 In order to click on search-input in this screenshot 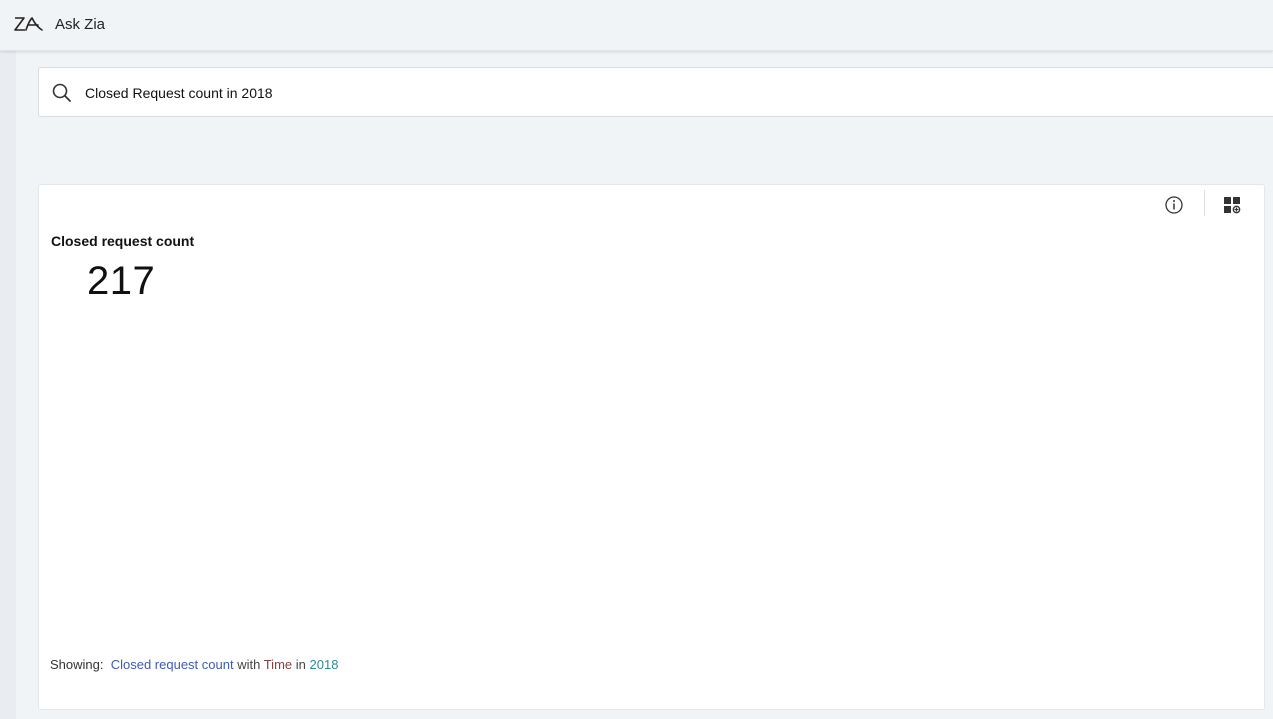, I will do `click(535, 93)`.